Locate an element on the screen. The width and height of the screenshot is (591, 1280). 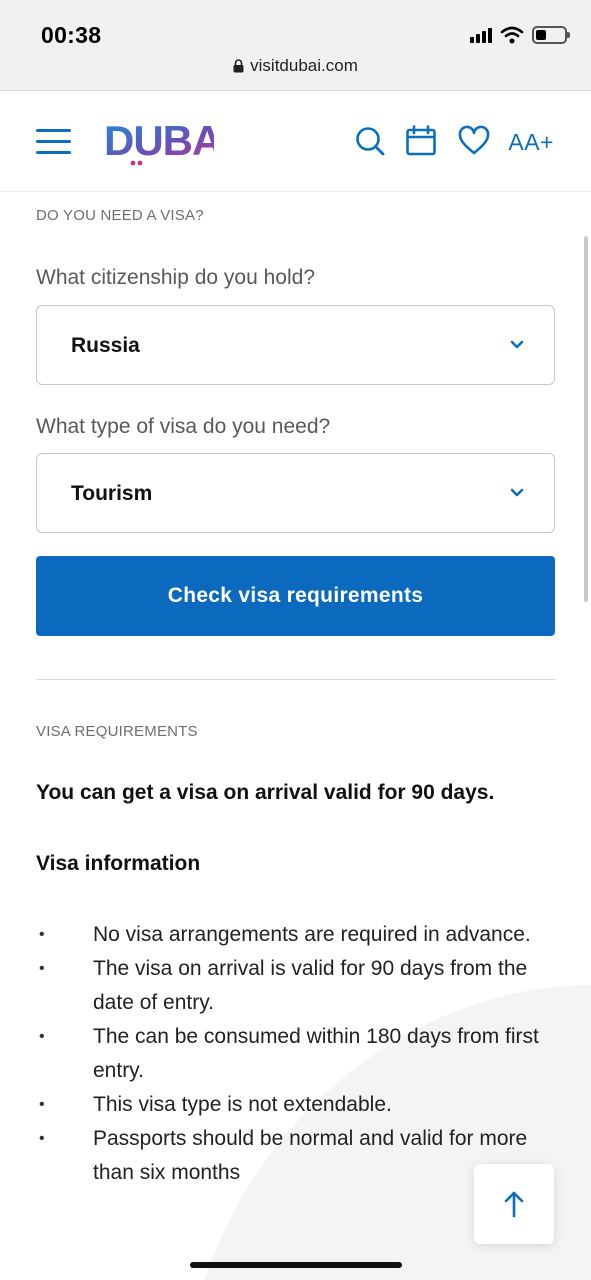
scrollbar is located at coordinates (586, 419).